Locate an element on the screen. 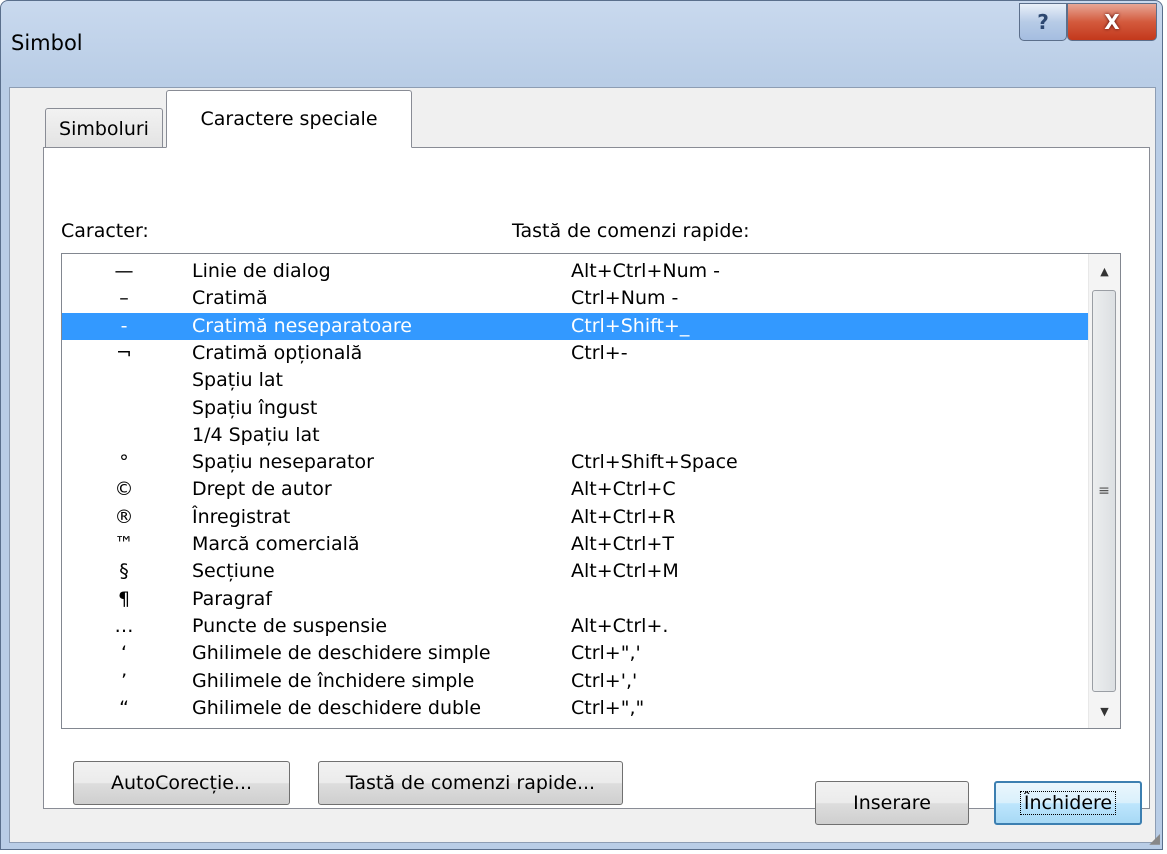 Image resolution: width=1167 pixels, height=854 pixels. character-name: Ghilimele de deschidere duble is located at coordinates (337, 707).